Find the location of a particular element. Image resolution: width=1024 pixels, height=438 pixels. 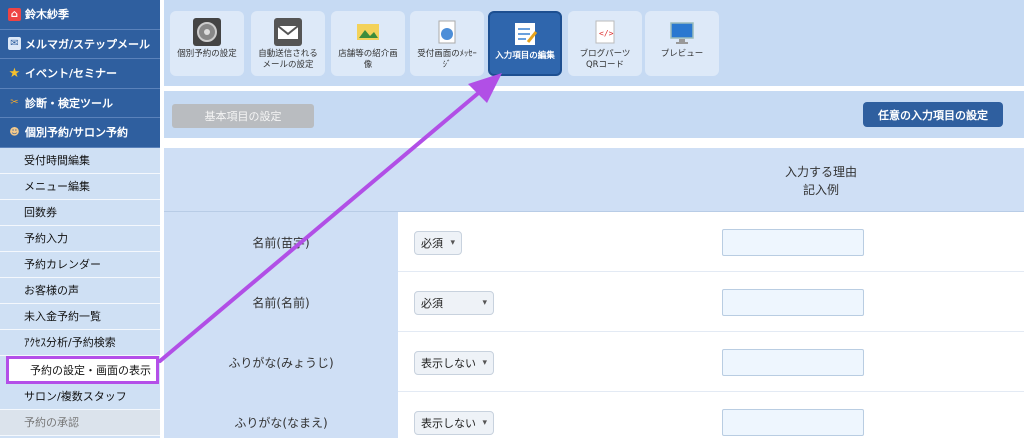

row-label: ふりがな(みょうじ) is located at coordinates (281, 362).